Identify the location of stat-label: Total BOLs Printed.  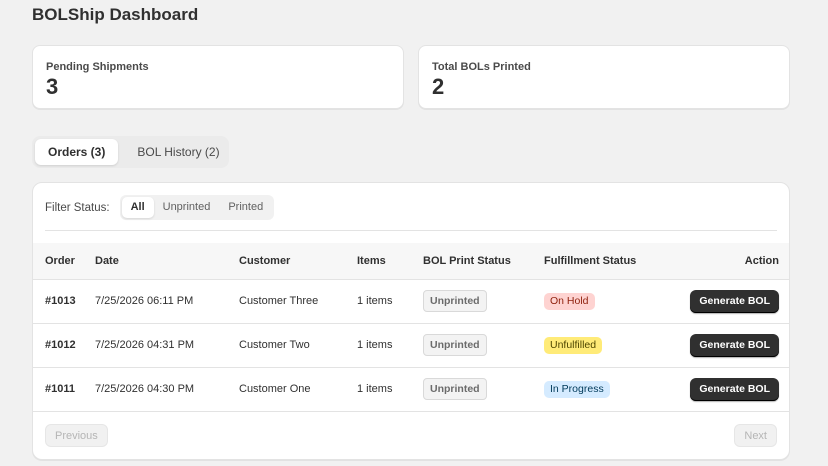
(481, 67).